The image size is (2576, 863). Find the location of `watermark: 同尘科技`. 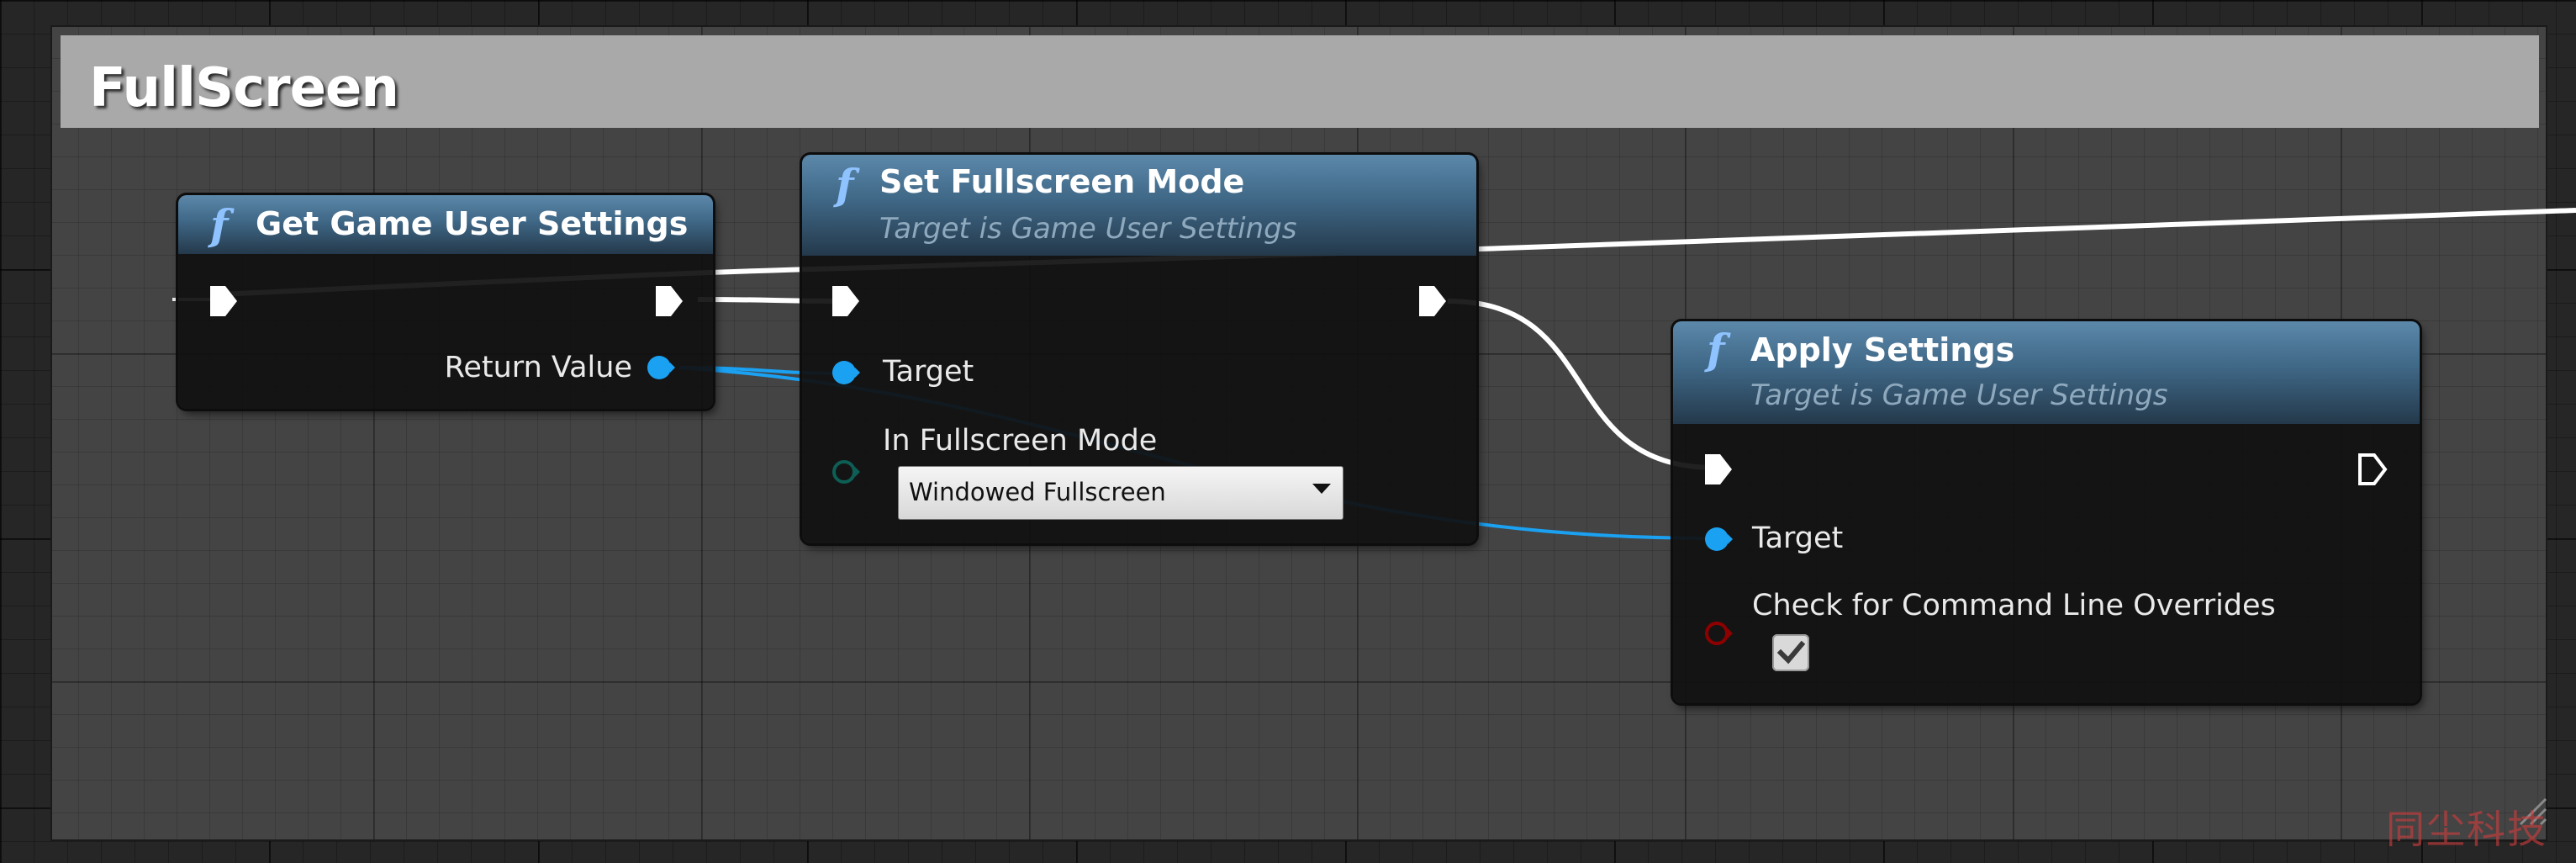

watermark: 同尘科技 is located at coordinates (2466, 829).